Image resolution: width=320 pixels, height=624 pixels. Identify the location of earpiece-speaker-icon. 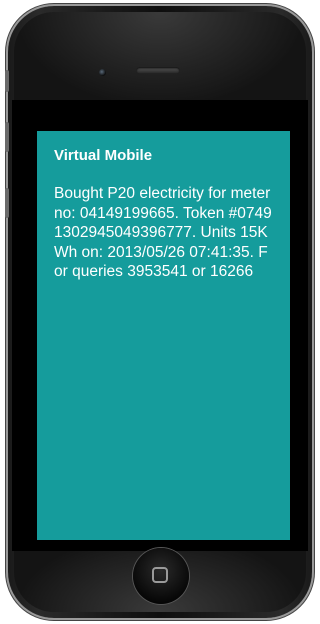
(158, 70).